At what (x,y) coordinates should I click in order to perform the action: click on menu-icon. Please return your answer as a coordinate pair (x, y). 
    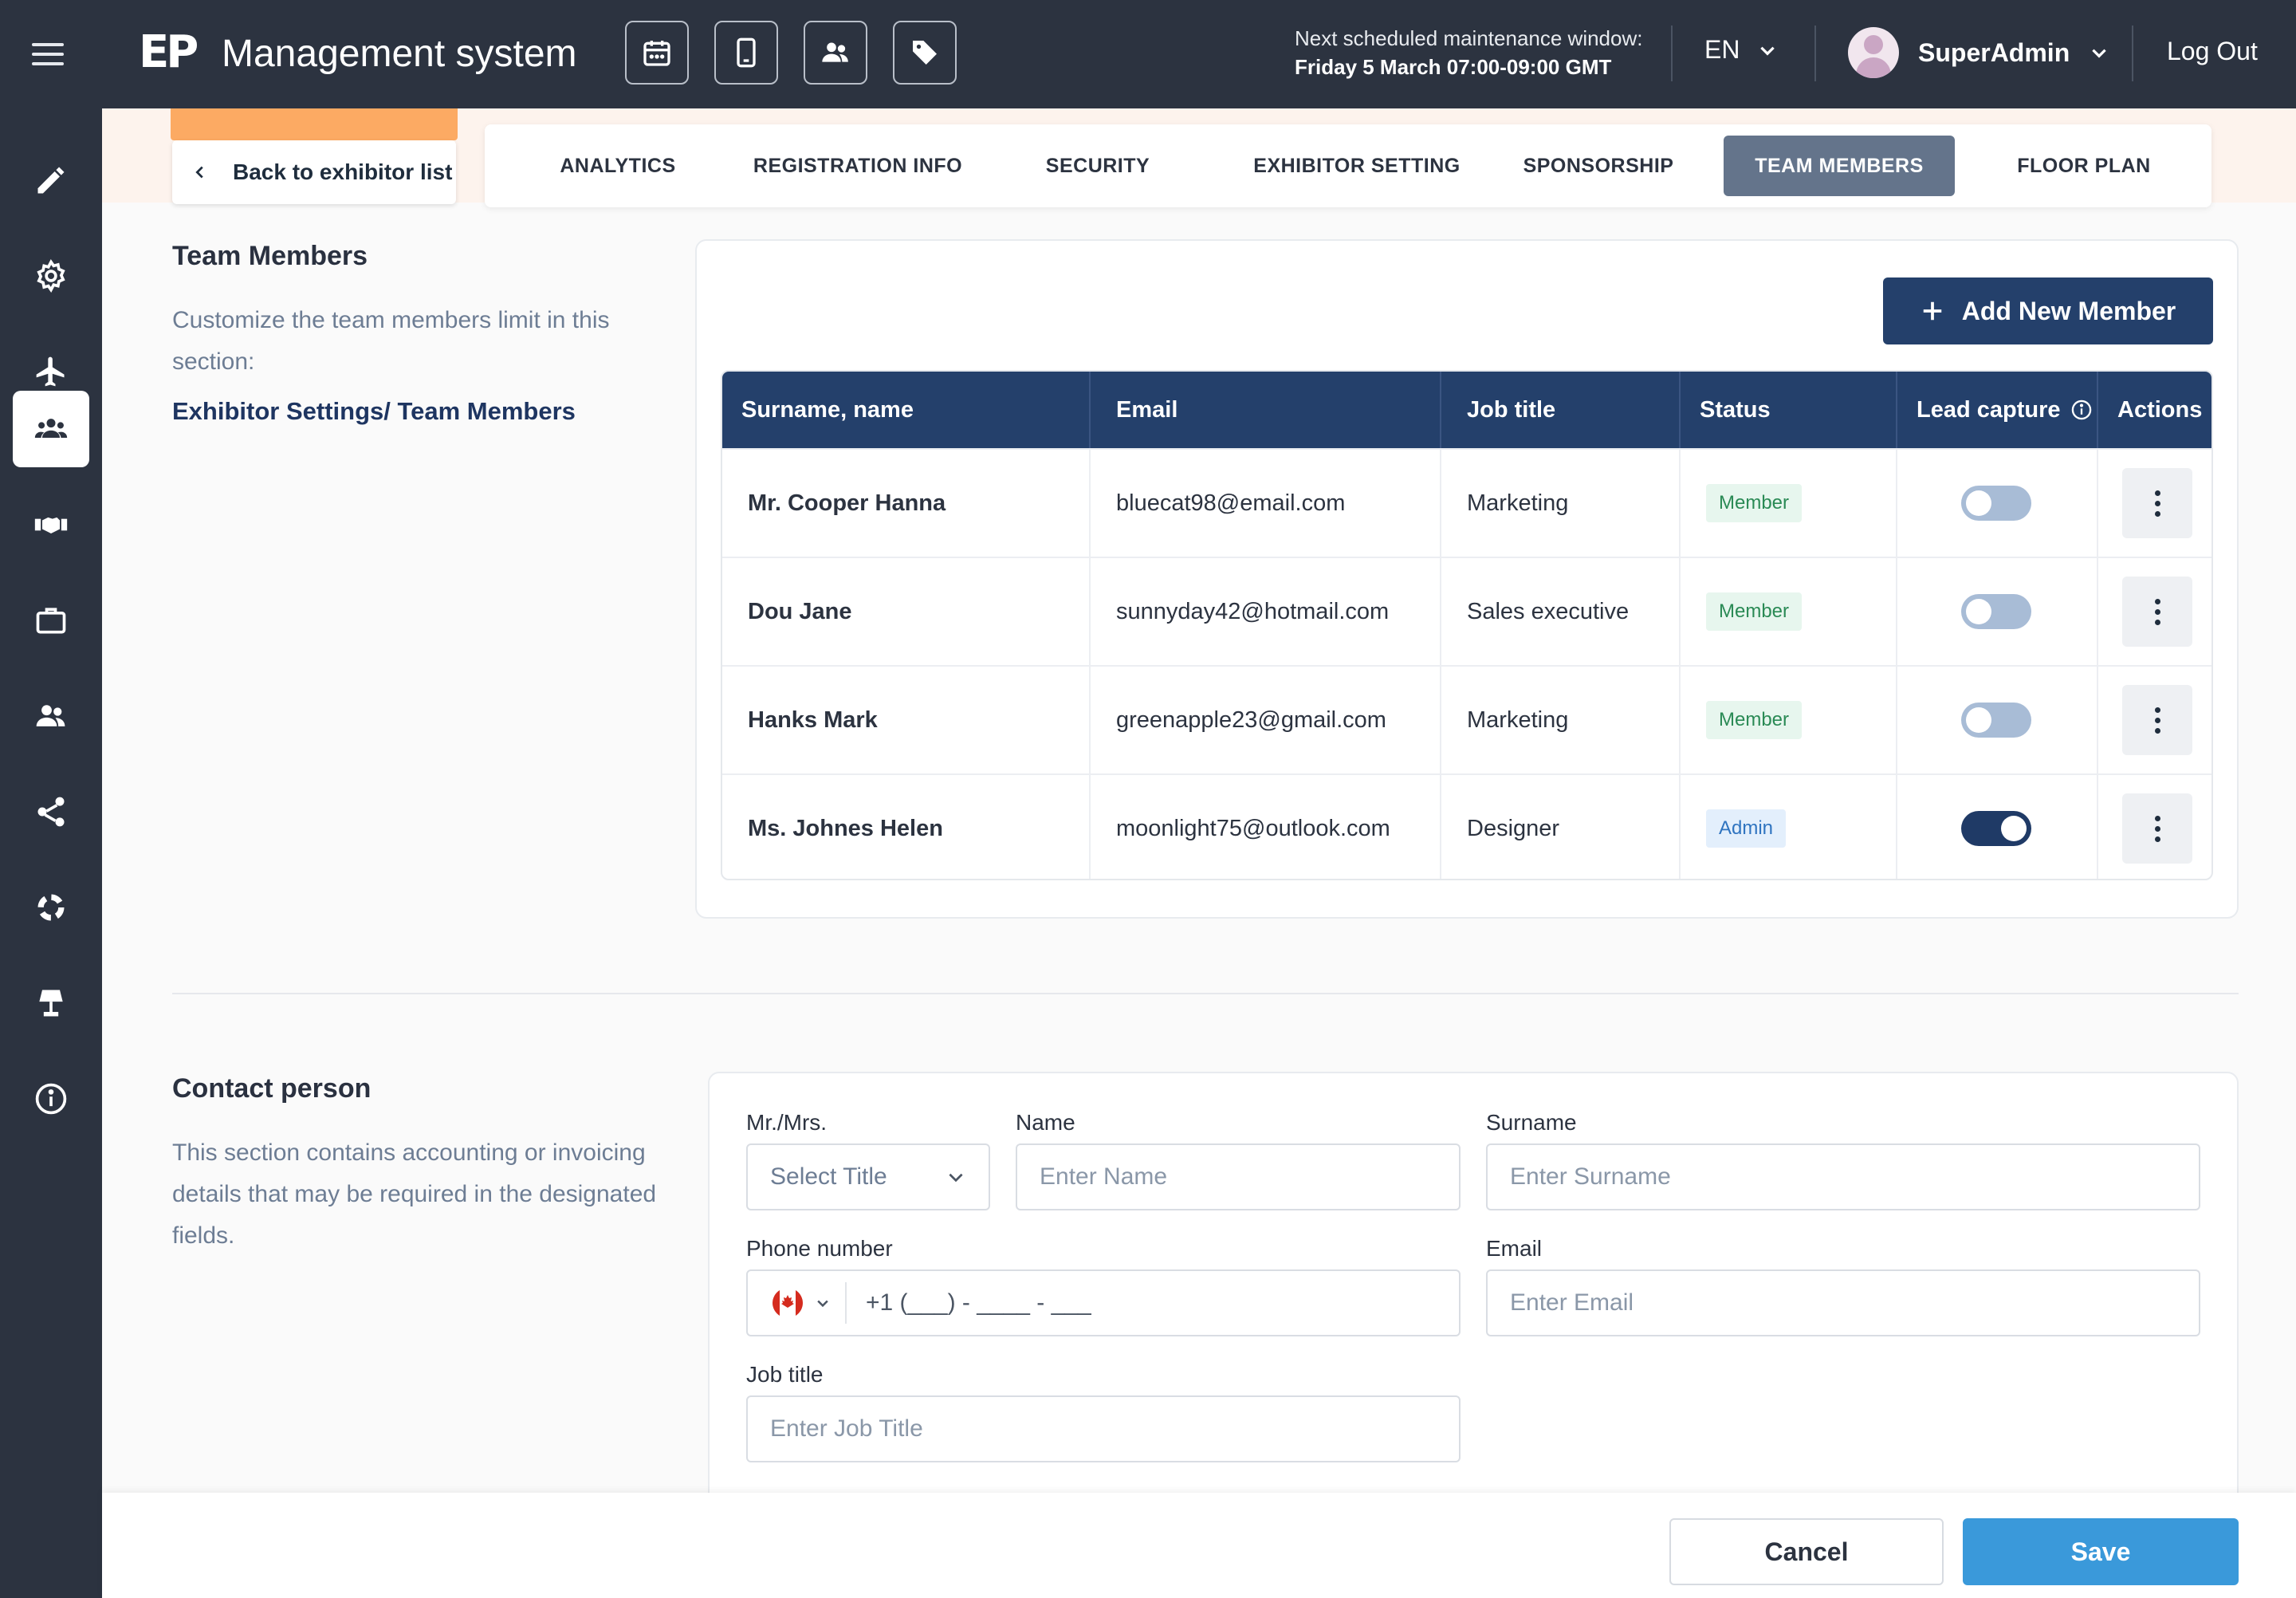
    Looking at the image, I should click on (51, 54).